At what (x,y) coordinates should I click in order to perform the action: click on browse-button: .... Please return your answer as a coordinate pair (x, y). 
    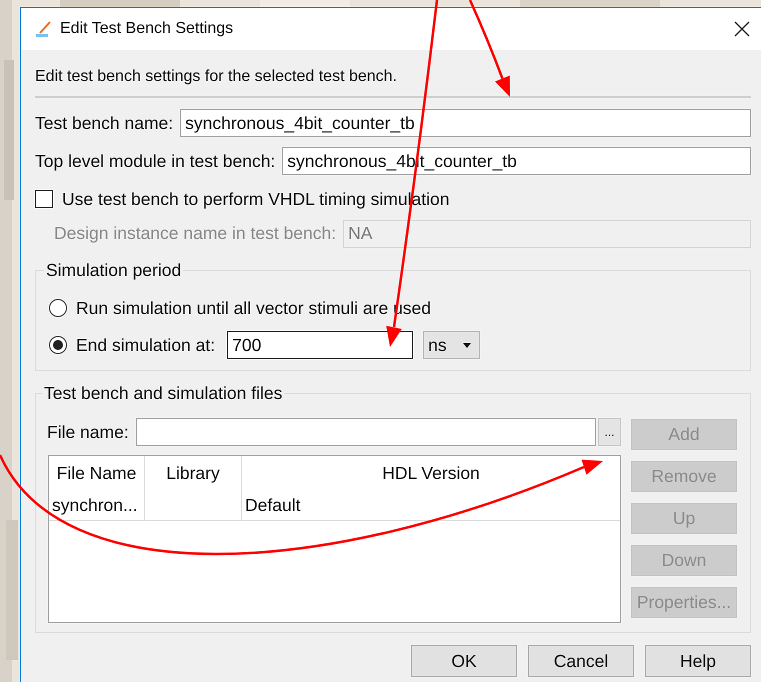
    Looking at the image, I should click on (609, 432).